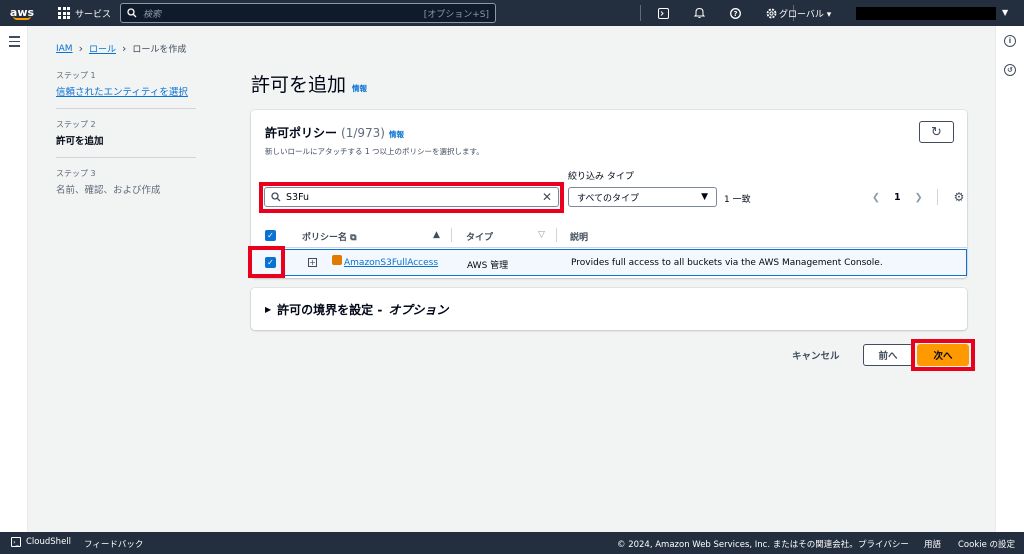  I want to click on external-link-icon: ⧉, so click(353, 238).